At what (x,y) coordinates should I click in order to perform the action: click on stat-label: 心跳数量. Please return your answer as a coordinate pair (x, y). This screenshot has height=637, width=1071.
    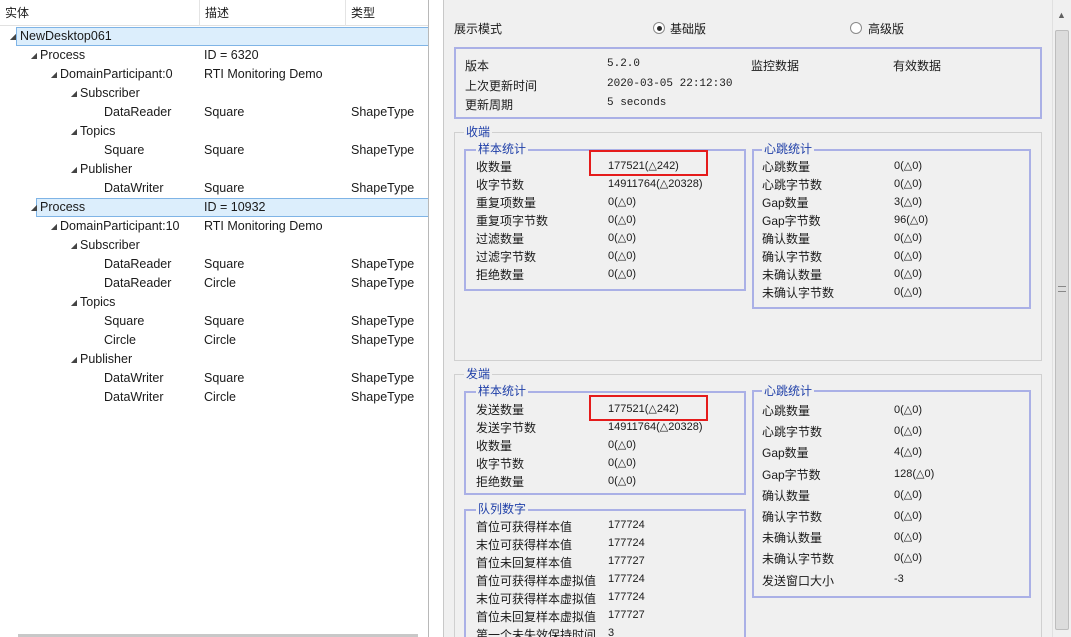
    Looking at the image, I should click on (786, 411).